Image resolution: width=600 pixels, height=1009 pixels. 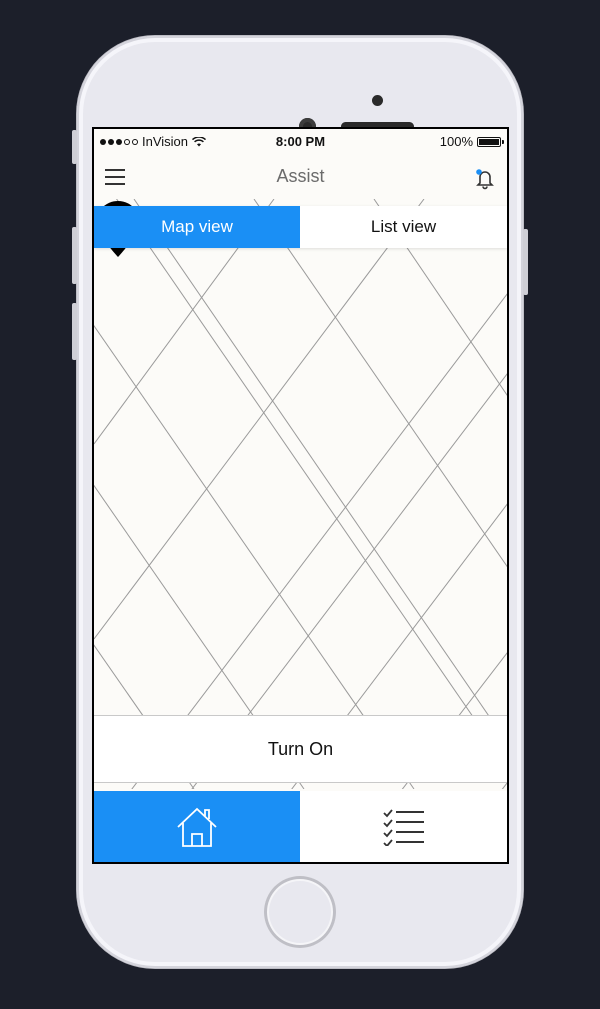 I want to click on tab-list-view: List view, so click(x=403, y=227).